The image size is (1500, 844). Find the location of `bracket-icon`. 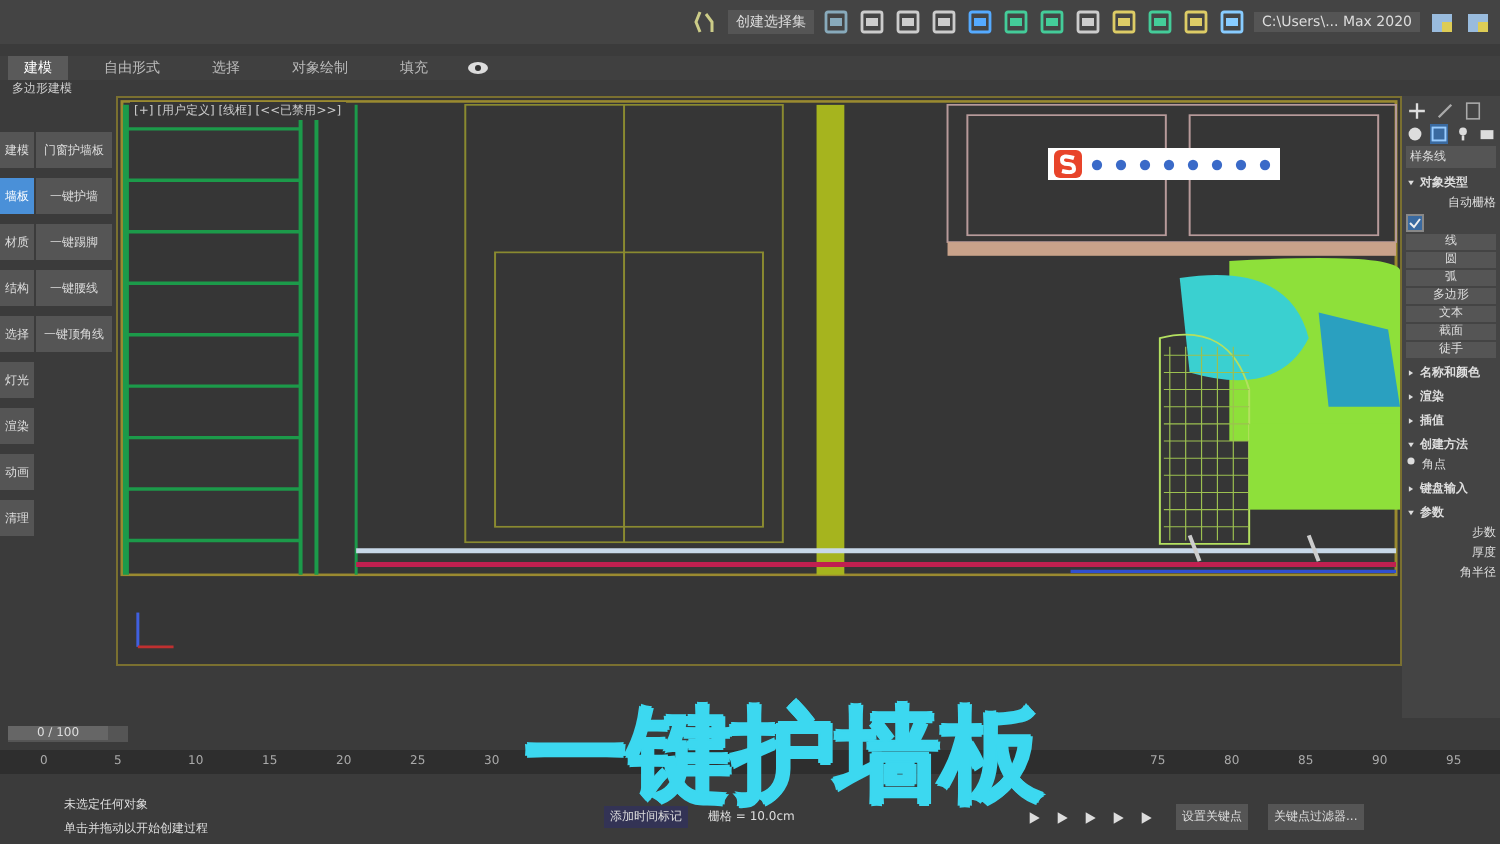

bracket-icon is located at coordinates (706, 22).